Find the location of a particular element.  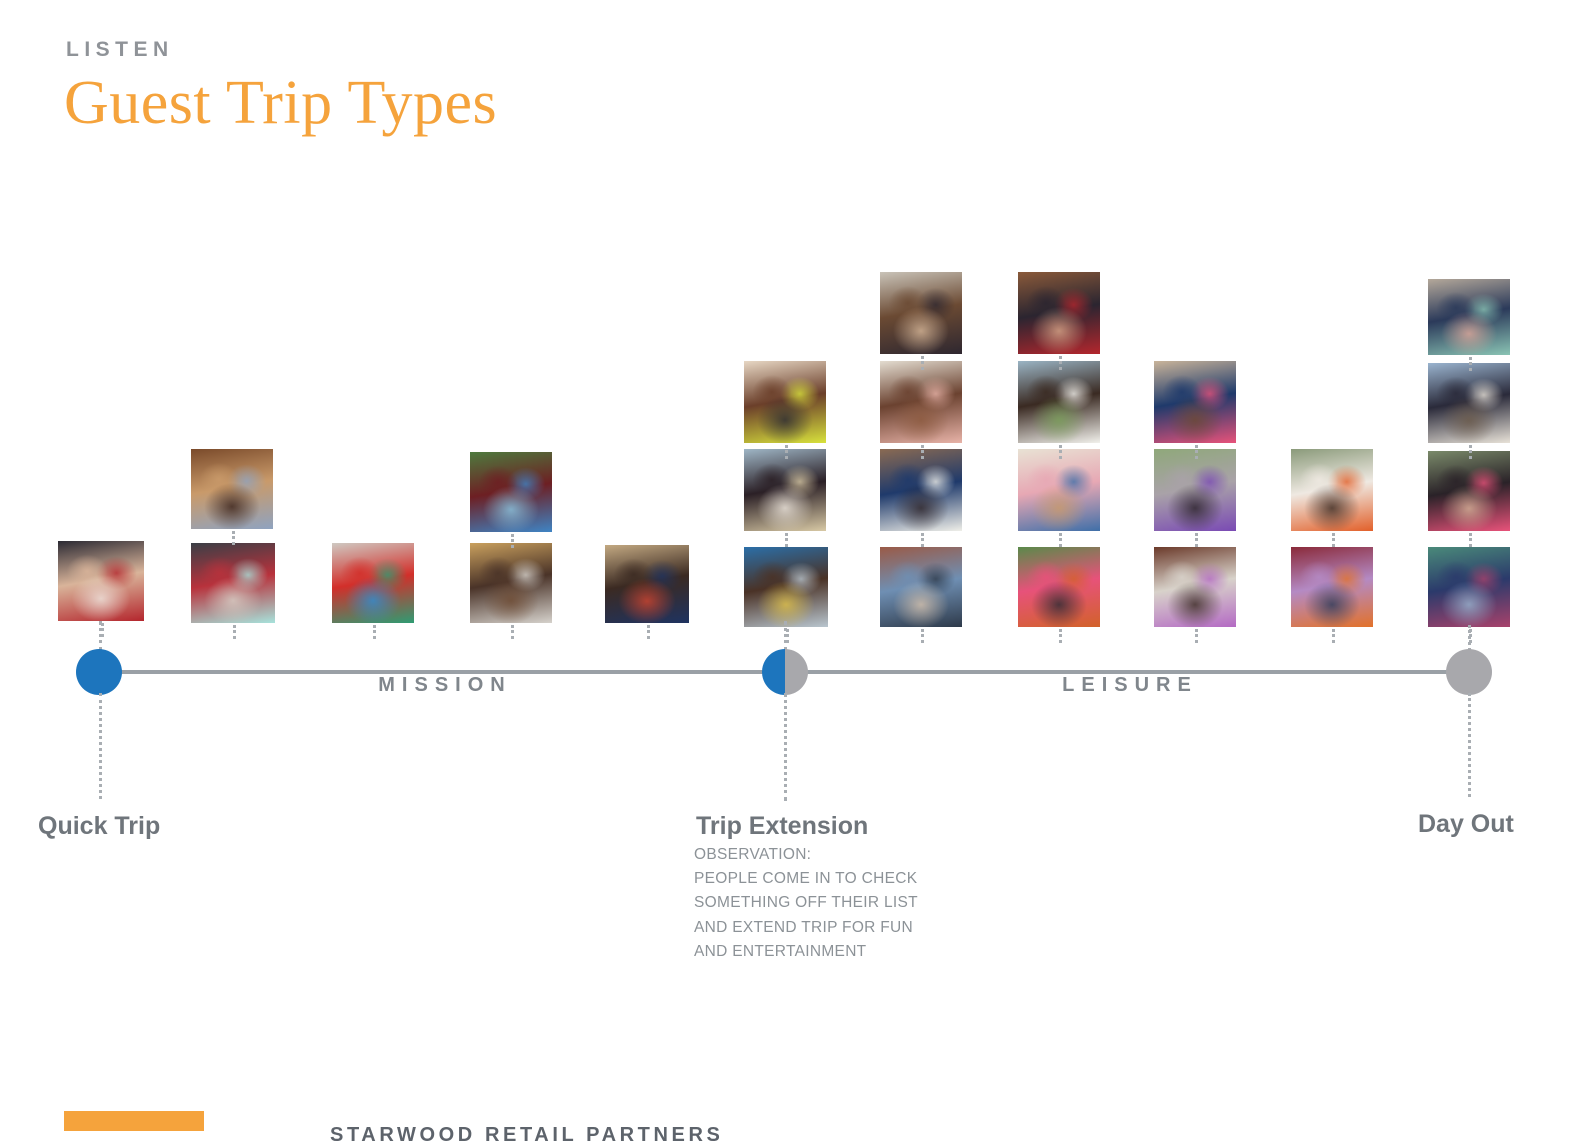

guest-photo-couple-flags is located at coordinates (1059, 313).